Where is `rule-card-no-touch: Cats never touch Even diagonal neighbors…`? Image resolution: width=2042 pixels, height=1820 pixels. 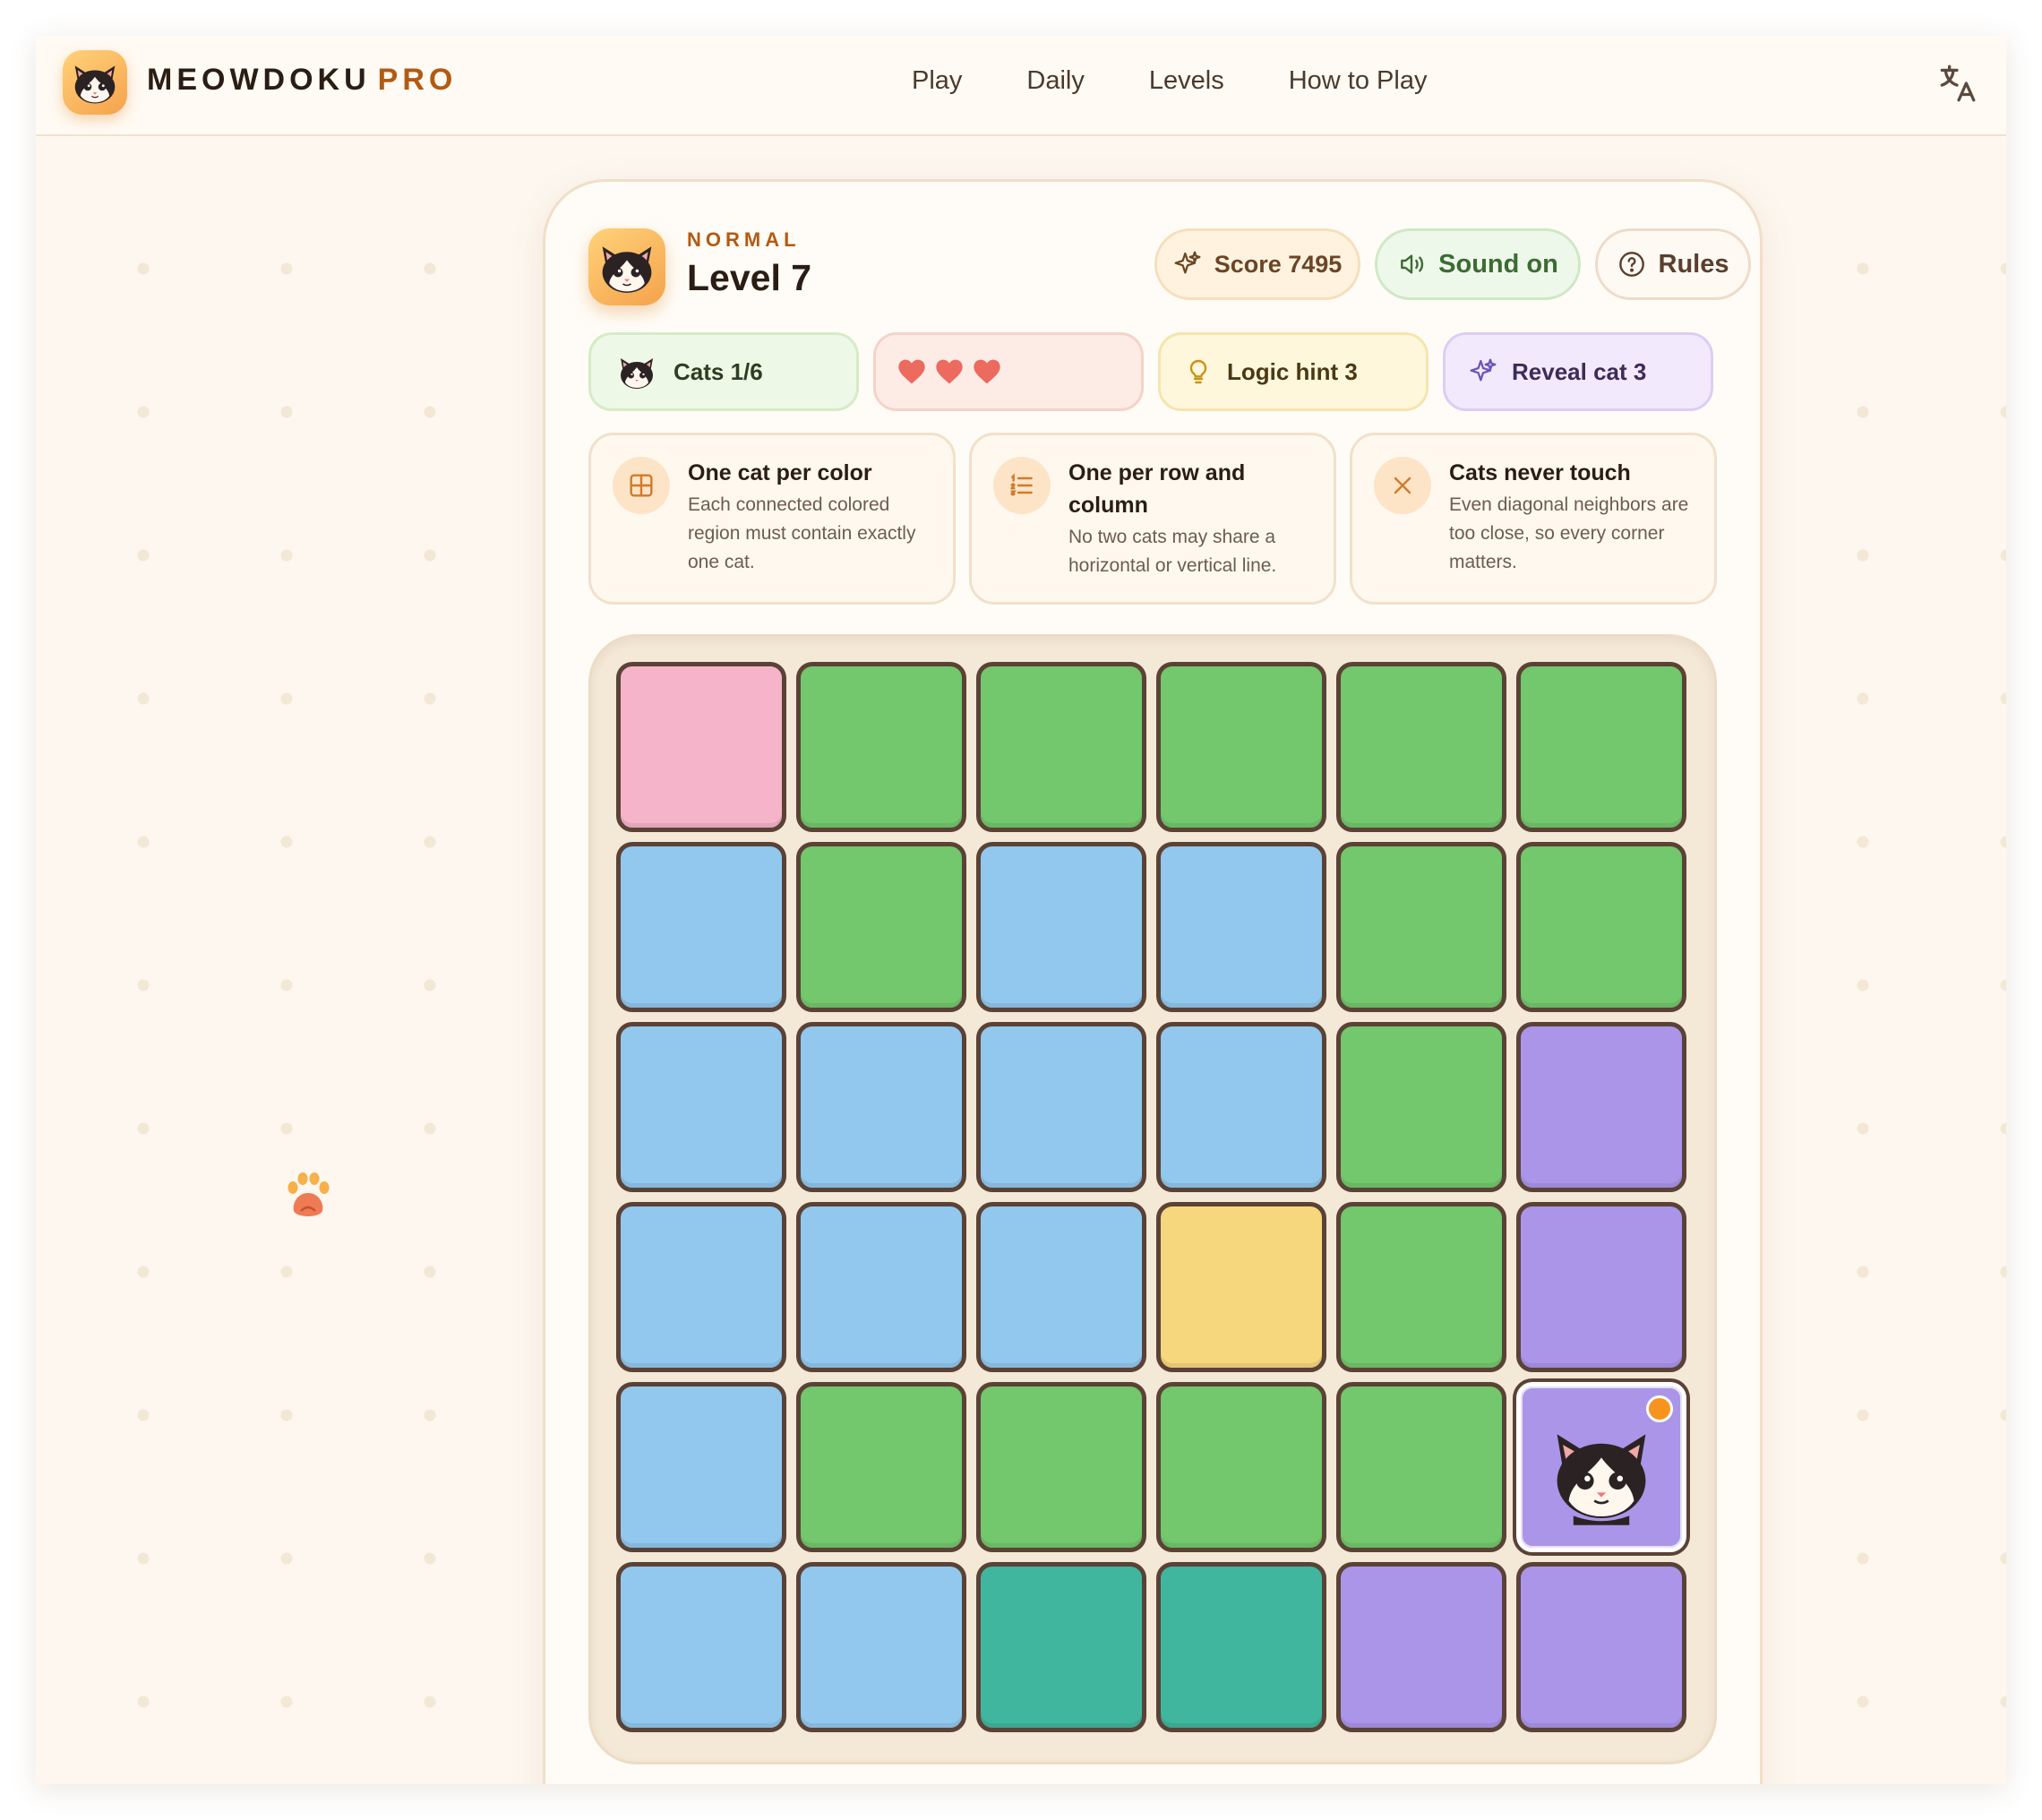 rule-card-no-touch: Cats never touch Even diagonal neighbors… is located at coordinates (1533, 519).